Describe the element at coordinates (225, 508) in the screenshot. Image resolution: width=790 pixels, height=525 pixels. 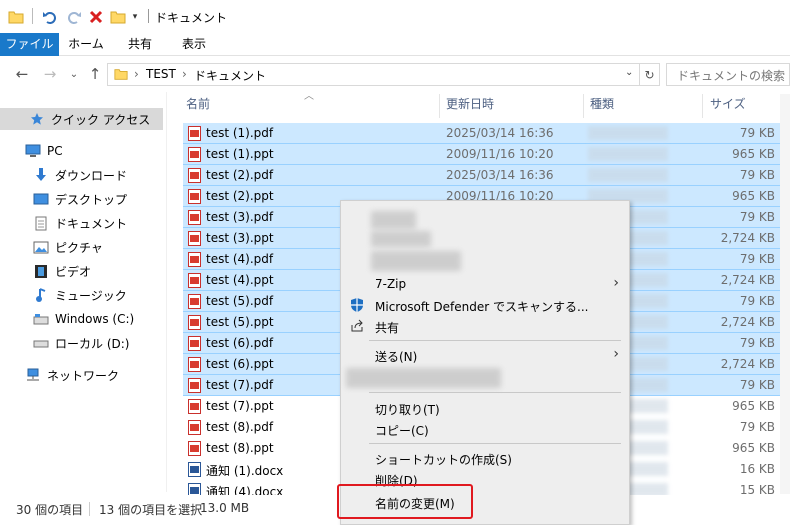
I see `selection-size: 13.0 MB` at that location.